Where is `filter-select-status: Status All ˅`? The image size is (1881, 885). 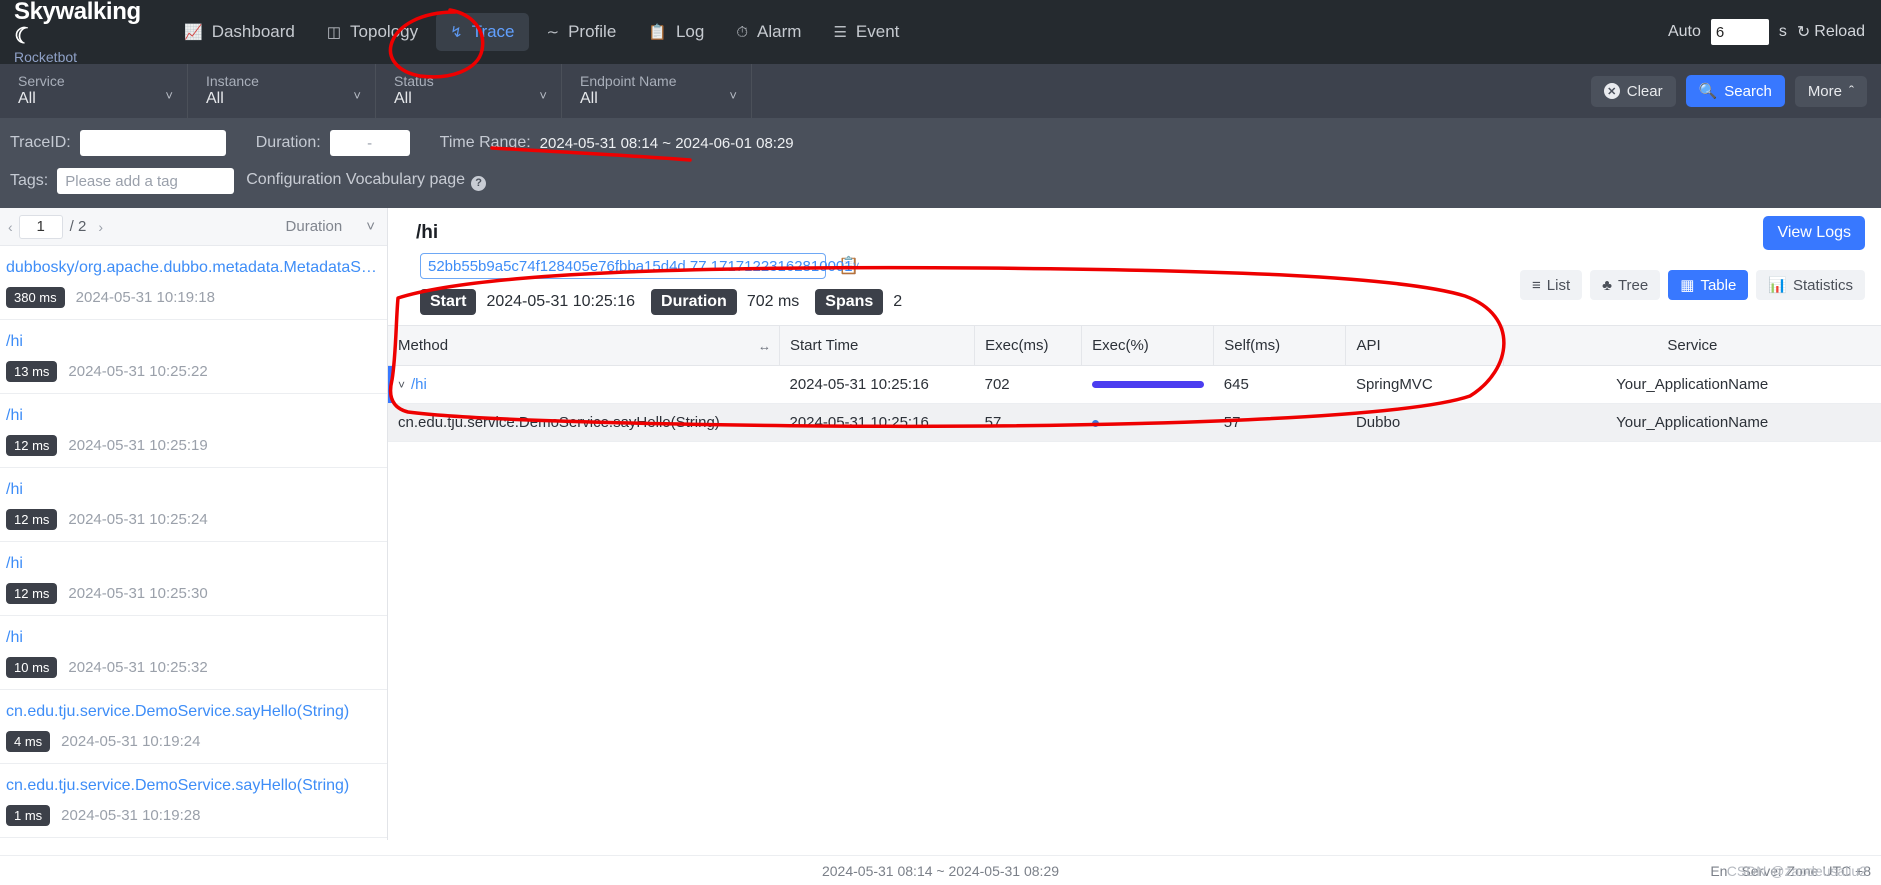 filter-select-status: Status All ˅ is located at coordinates (469, 91).